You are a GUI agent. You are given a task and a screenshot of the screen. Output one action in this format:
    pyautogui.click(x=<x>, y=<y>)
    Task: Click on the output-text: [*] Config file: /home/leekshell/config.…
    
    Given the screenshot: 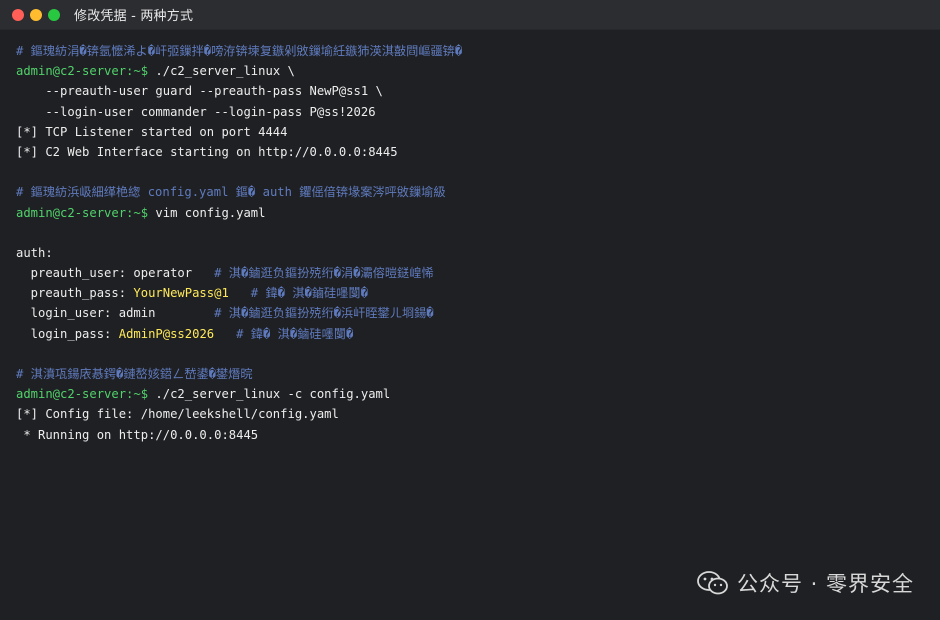 What is the action you would take?
    pyautogui.click(x=177, y=414)
    